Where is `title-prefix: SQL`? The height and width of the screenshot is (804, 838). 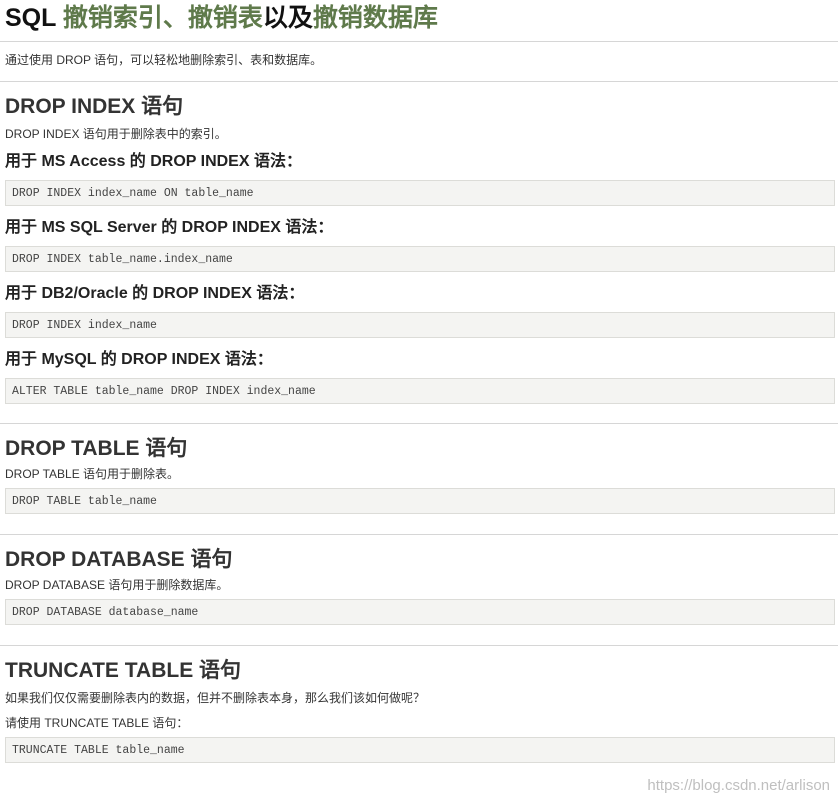 title-prefix: SQL is located at coordinates (34, 18).